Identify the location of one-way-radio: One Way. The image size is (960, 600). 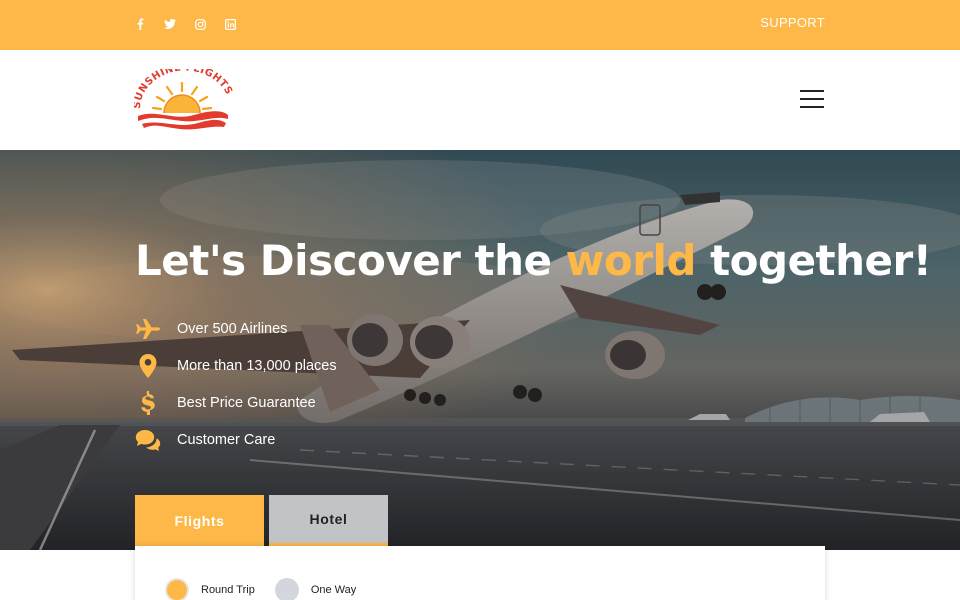
(315, 589).